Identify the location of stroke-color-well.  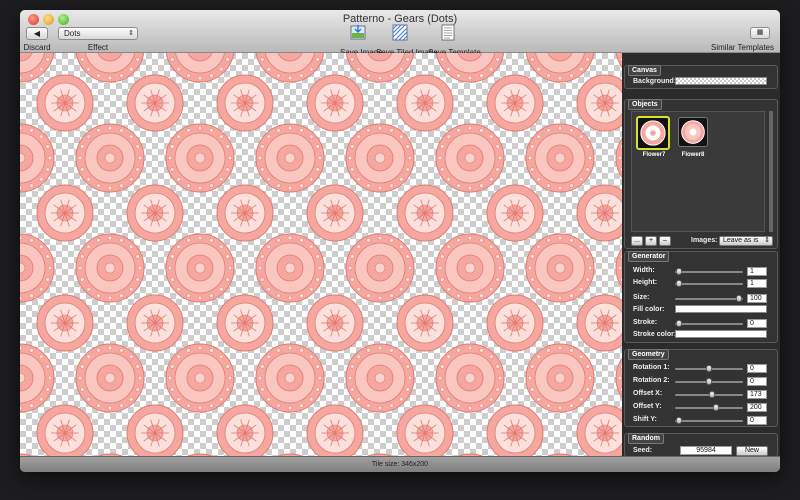
(721, 334).